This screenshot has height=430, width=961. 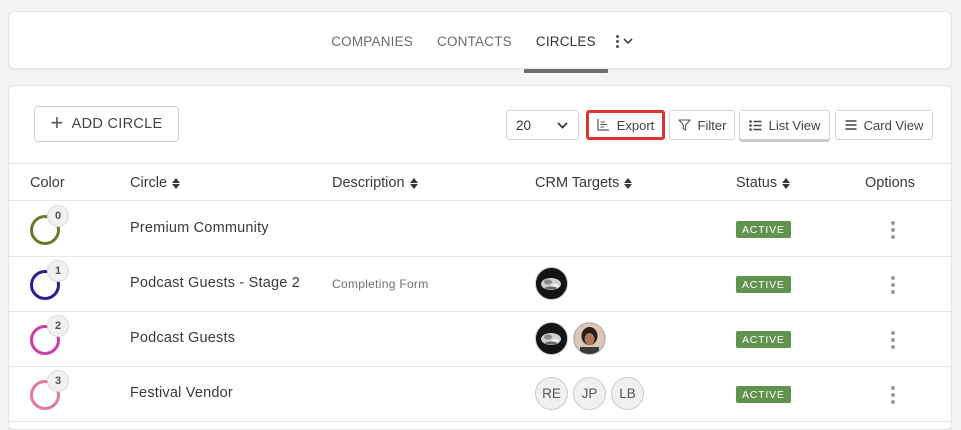 What do you see at coordinates (199, 228) in the screenshot?
I see `circle-name: Premium Community` at bounding box center [199, 228].